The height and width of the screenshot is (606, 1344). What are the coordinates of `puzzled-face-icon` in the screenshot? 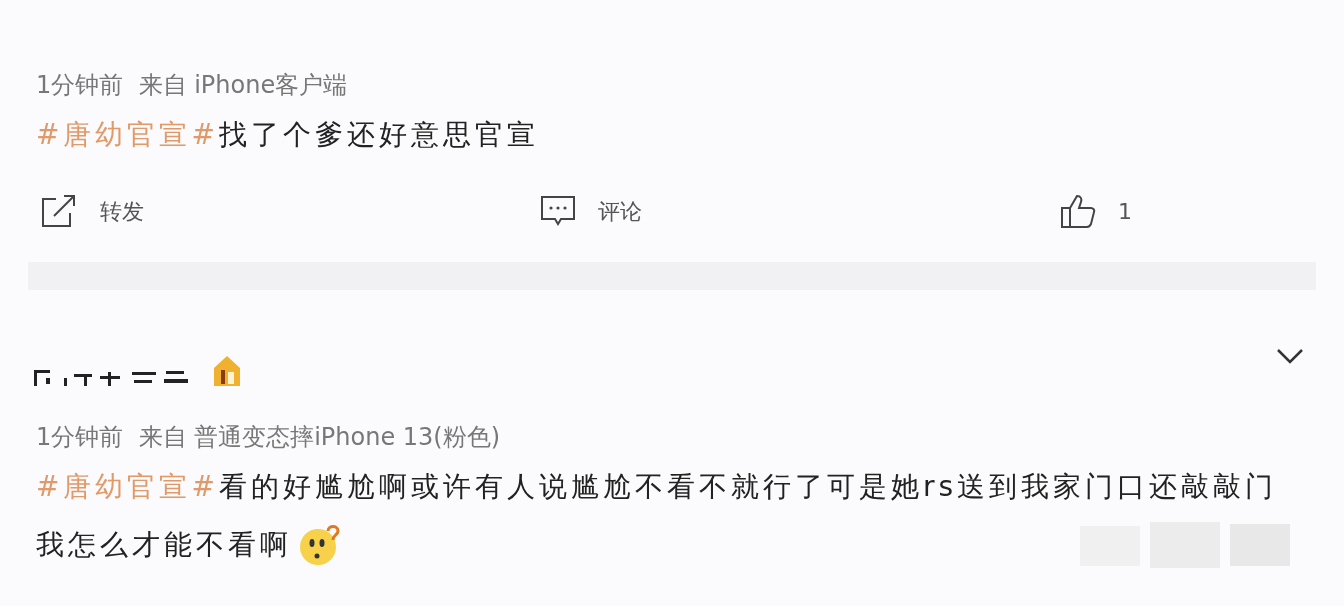 It's located at (320, 545).